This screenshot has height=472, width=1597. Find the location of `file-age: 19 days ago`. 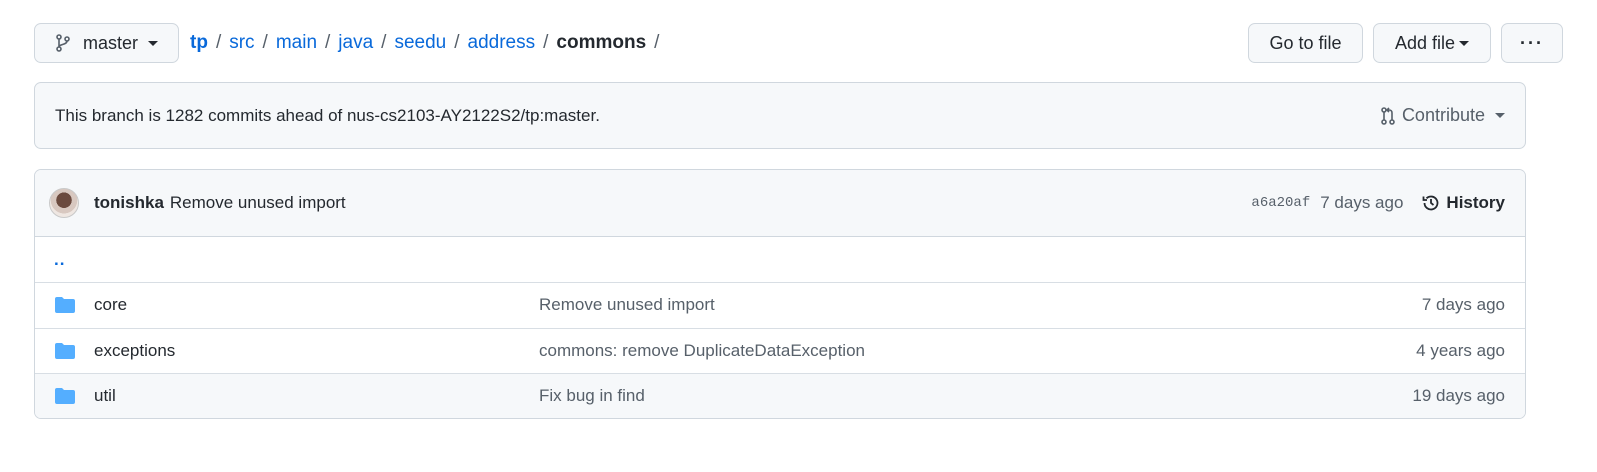

file-age: 19 days ago is located at coordinates (1458, 396).